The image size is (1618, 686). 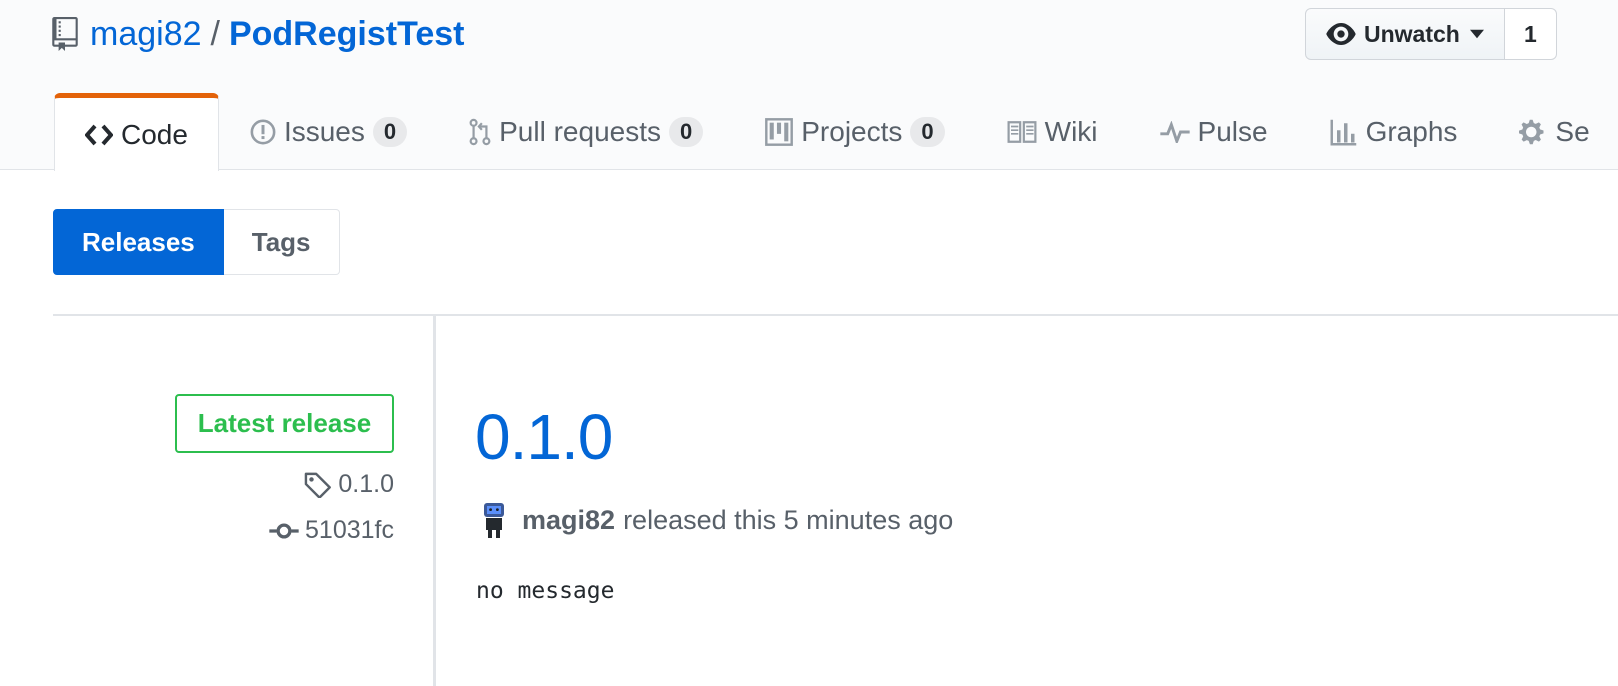 I want to click on tab-settings: Se, so click(x=1553, y=131).